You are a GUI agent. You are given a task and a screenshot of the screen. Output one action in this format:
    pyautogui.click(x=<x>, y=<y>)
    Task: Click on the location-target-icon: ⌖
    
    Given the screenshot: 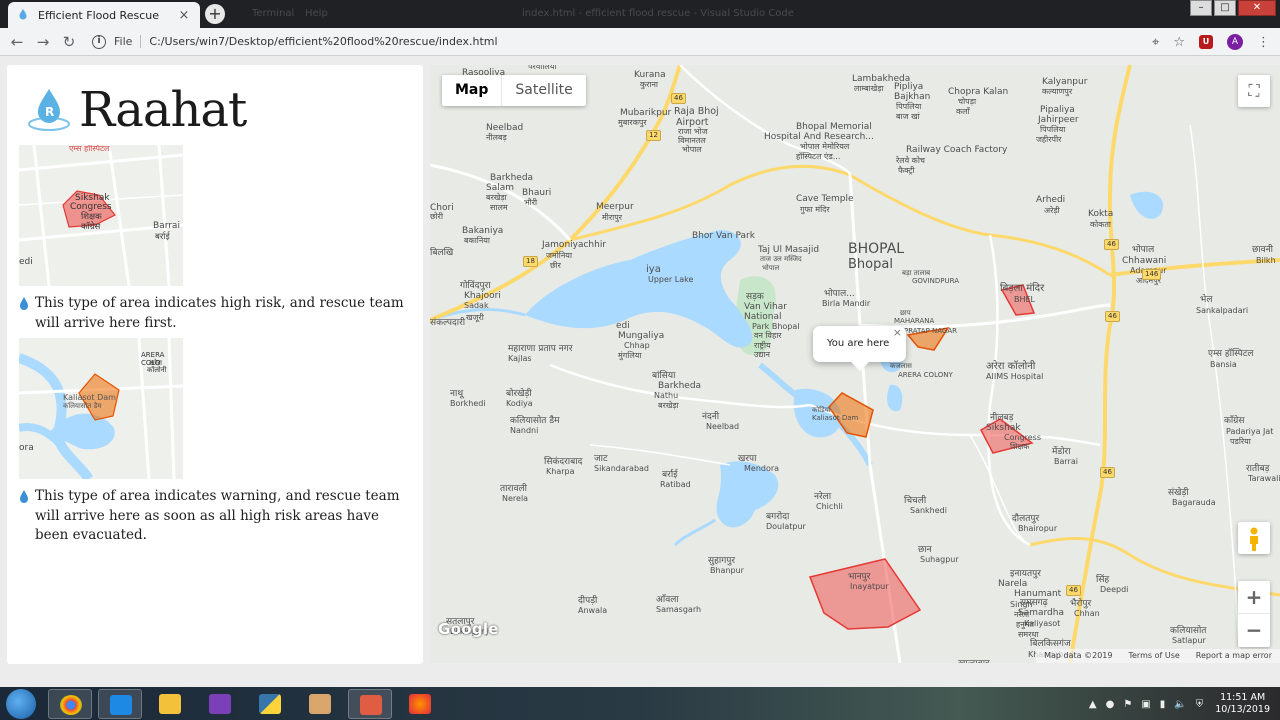 What is the action you would take?
    pyautogui.click(x=1155, y=42)
    